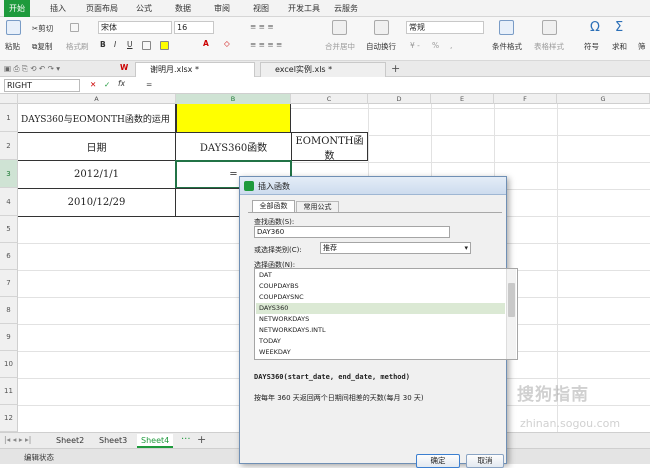 The width and height of the screenshot is (650, 468). Describe the element at coordinates (380, 275) in the screenshot. I see `function-item-dat: DAT` at that location.